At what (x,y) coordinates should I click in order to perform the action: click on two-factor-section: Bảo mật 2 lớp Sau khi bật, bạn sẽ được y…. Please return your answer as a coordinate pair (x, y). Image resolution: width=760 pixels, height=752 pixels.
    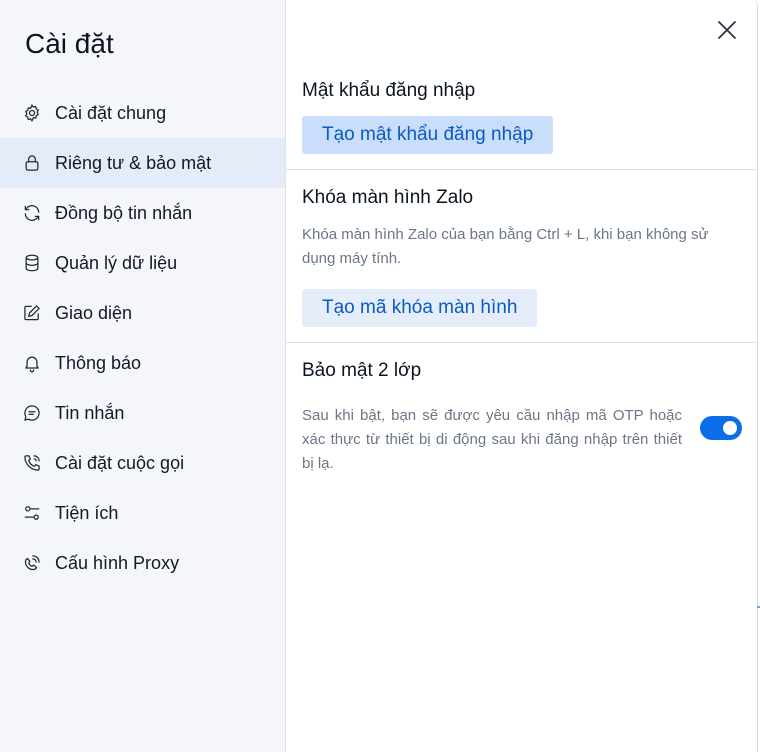
    Looking at the image, I should click on (522, 414).